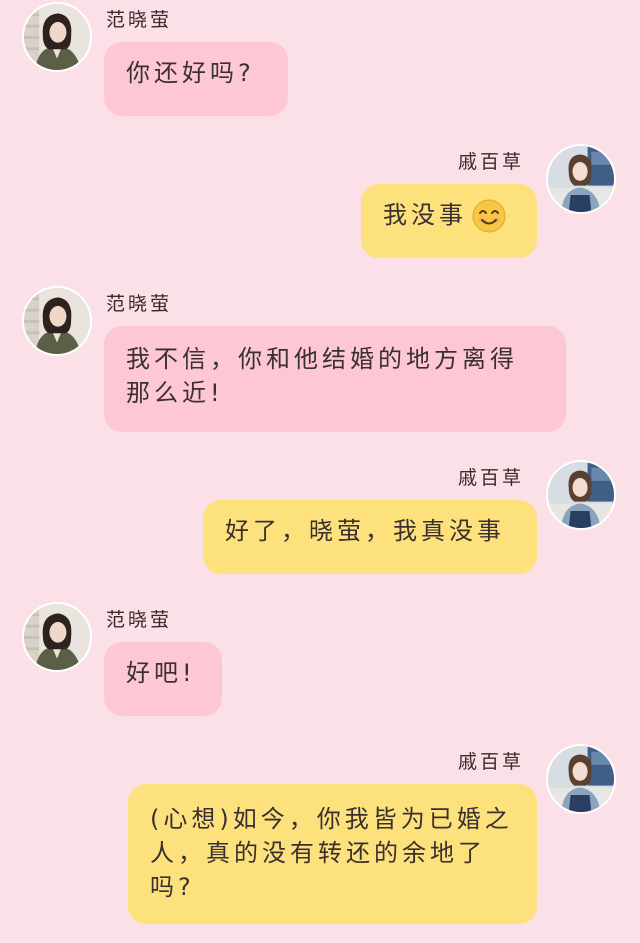 The image size is (640, 943). I want to click on message-bubble-right: 我没事, so click(449, 221).